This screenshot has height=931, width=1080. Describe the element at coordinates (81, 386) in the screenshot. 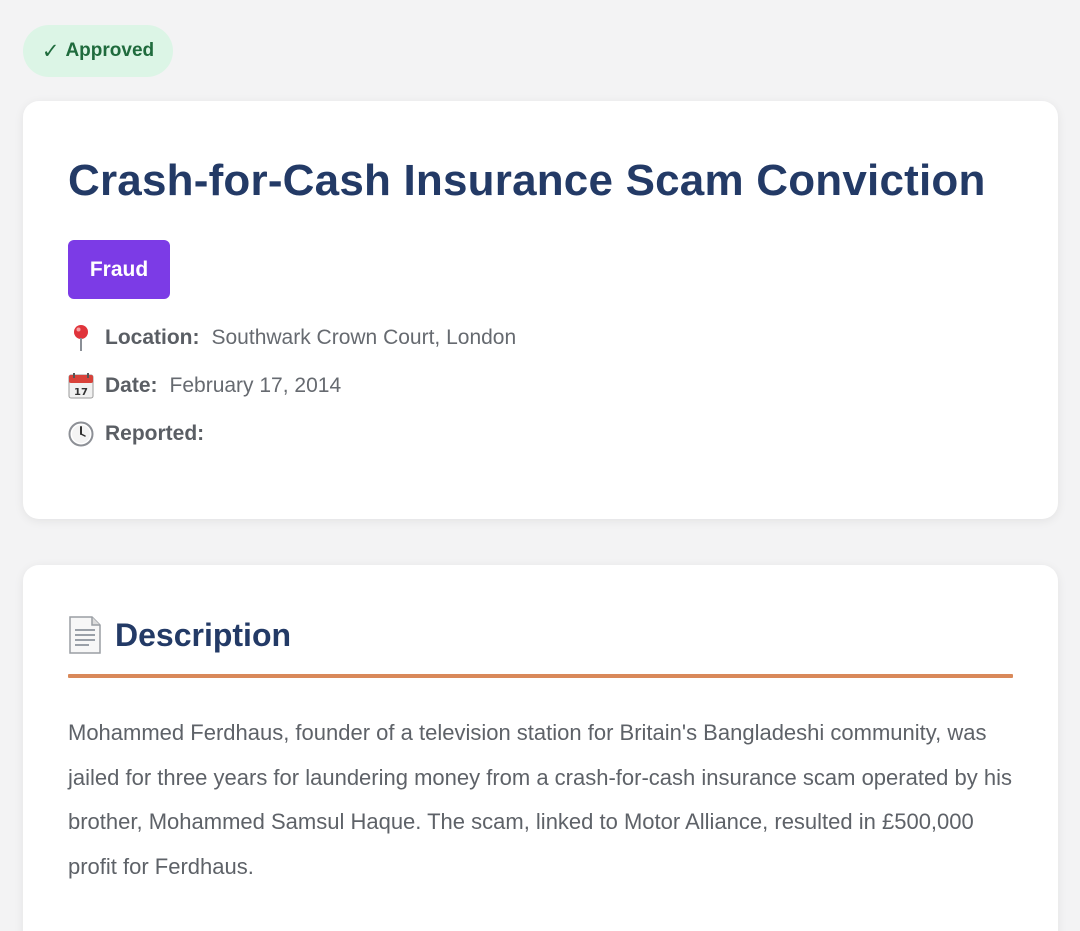

I see `calendar-icon: 17` at that location.